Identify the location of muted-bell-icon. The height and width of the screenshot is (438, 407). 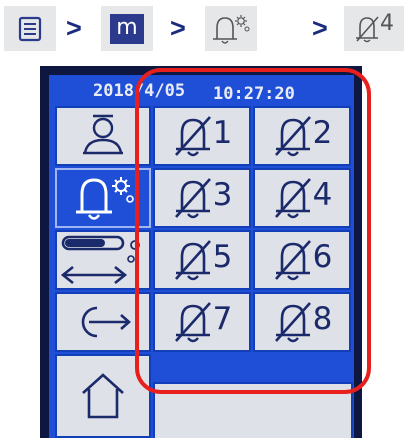
(367, 28).